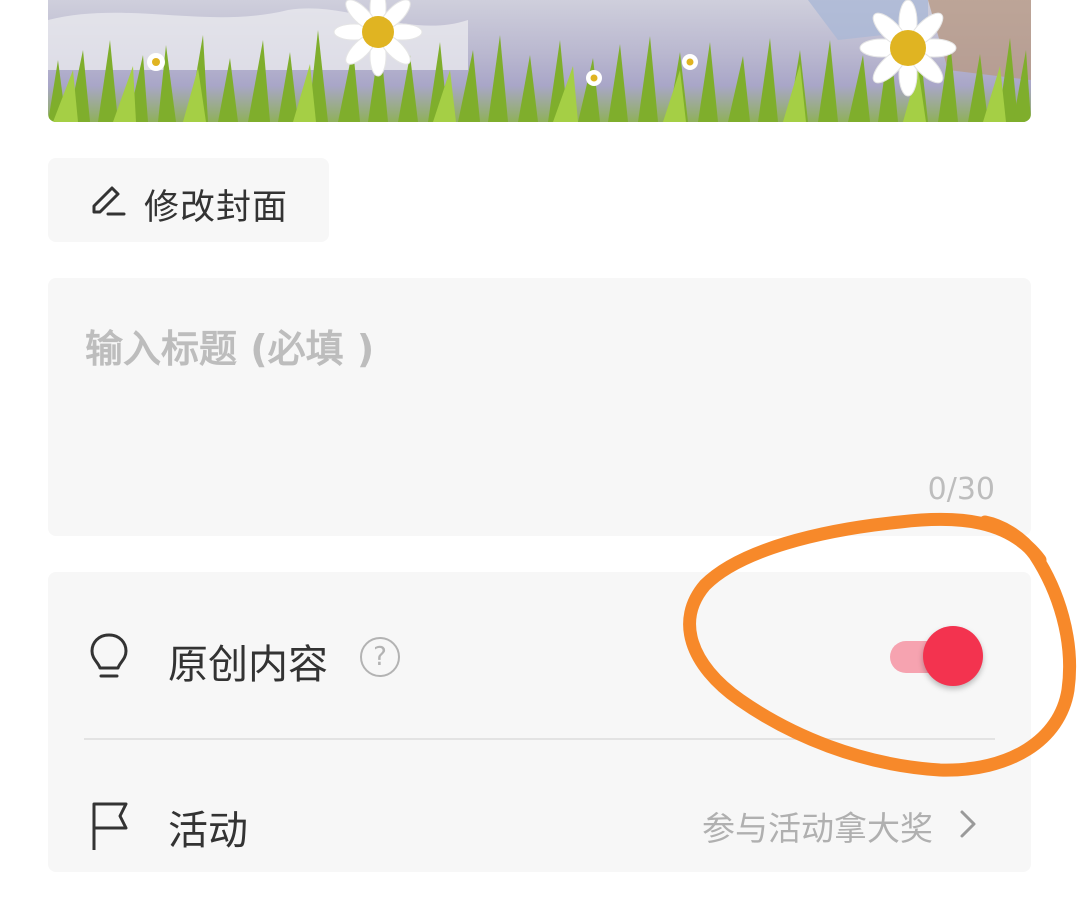 Image resolution: width=1079 pixels, height=900 pixels. I want to click on title-char-counter: 0/30, so click(961, 489).